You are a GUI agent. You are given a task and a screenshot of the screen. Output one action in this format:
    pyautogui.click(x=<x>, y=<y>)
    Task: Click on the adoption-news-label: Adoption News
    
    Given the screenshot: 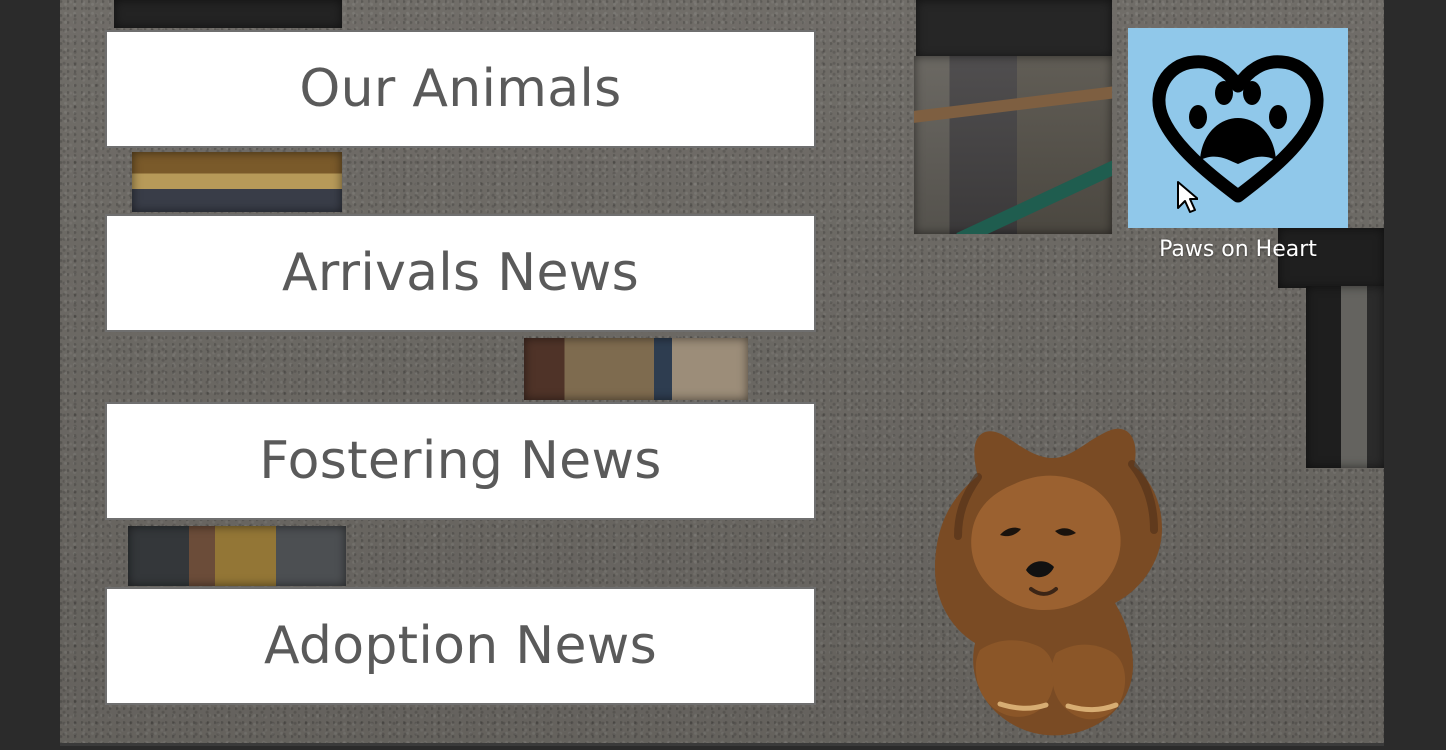 What is the action you would take?
    pyautogui.click(x=460, y=646)
    